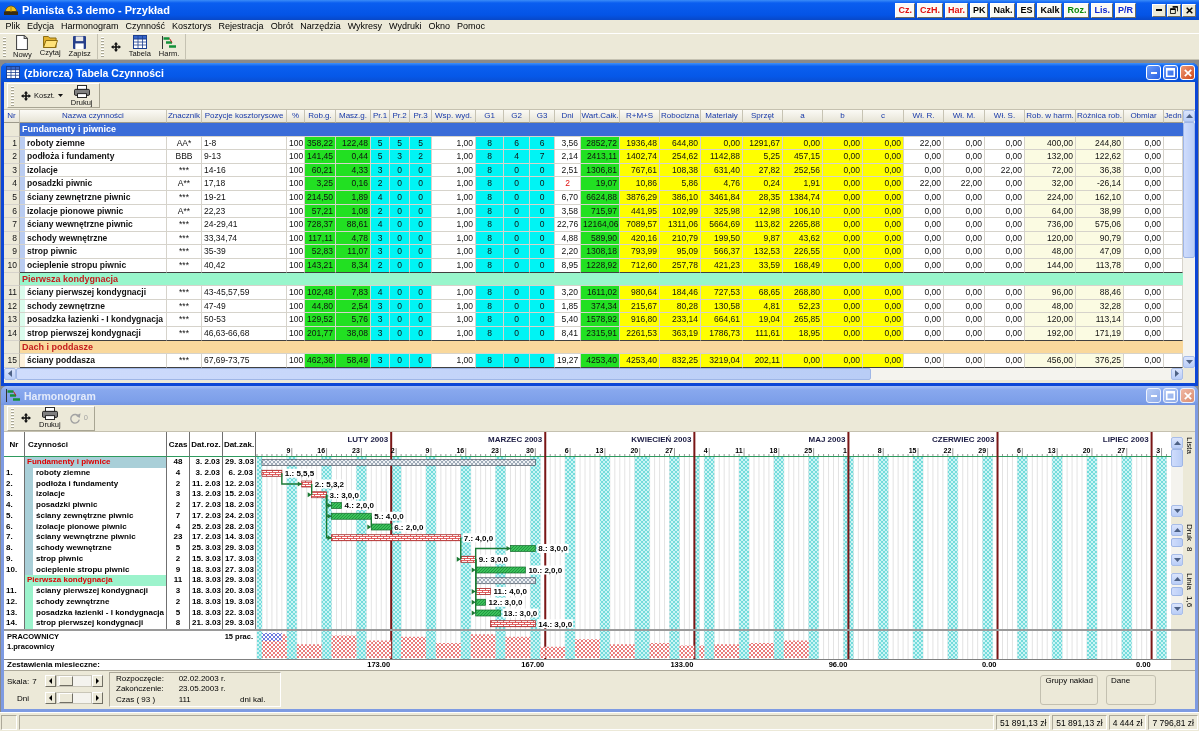  I want to click on table-cell: 22,00, so click(924, 184).